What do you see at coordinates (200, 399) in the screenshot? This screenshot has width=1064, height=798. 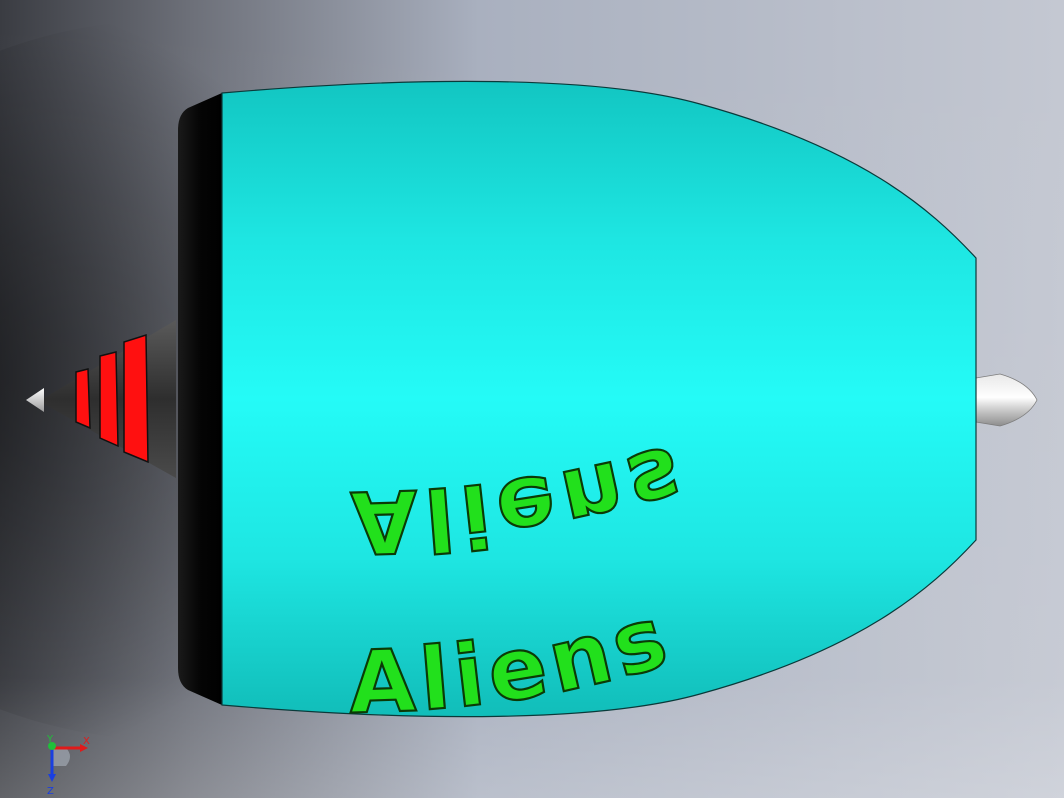 I see `end-cap` at bounding box center [200, 399].